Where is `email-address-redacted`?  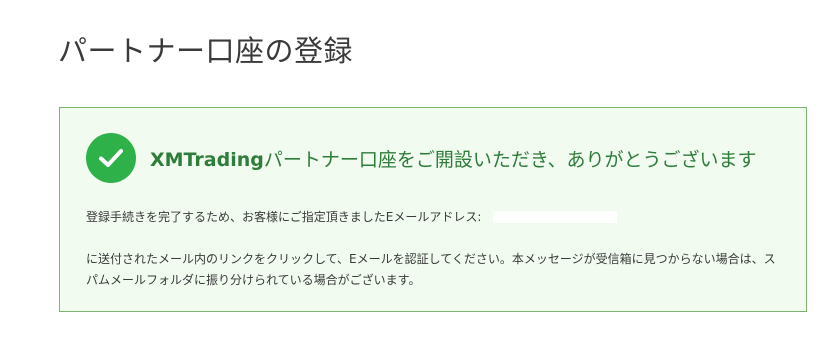 email-address-redacted is located at coordinates (555, 216).